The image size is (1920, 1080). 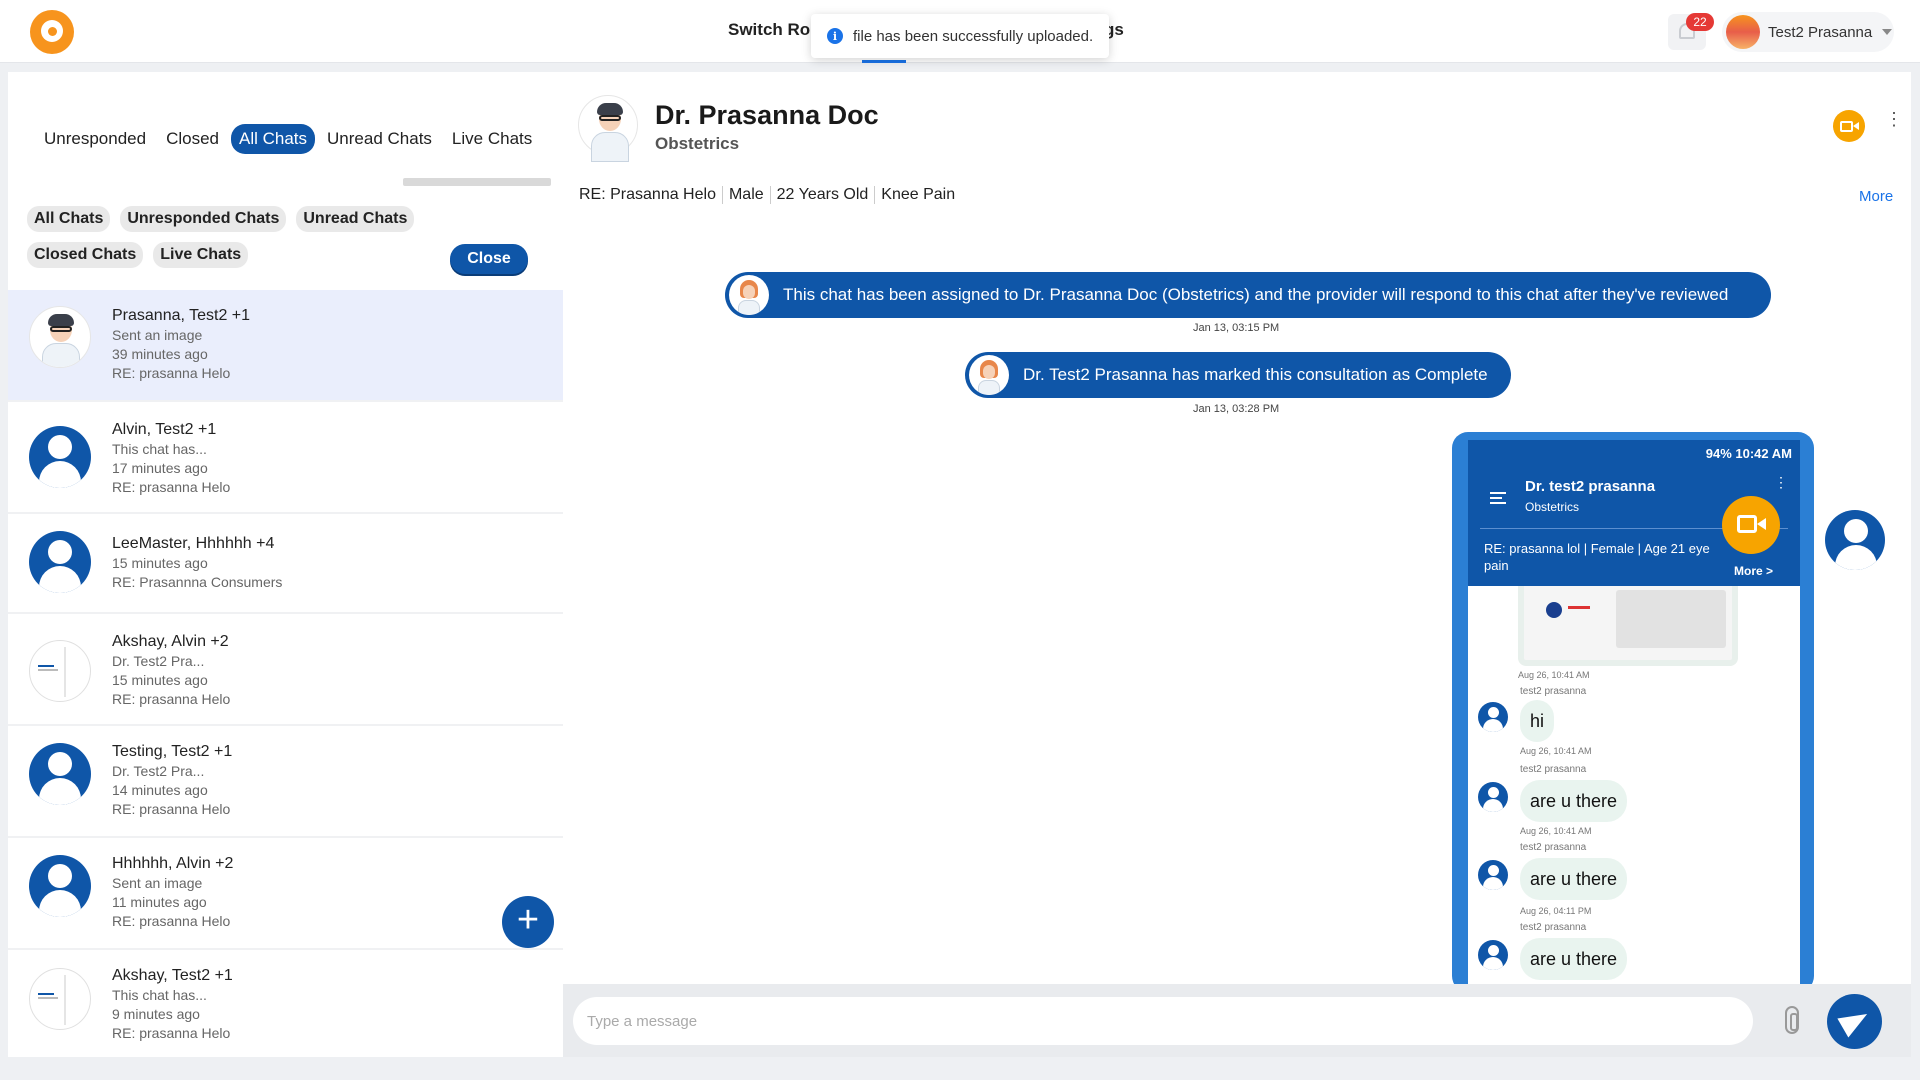 What do you see at coordinates (1855, 540) in the screenshot?
I see `sender-avatar` at bounding box center [1855, 540].